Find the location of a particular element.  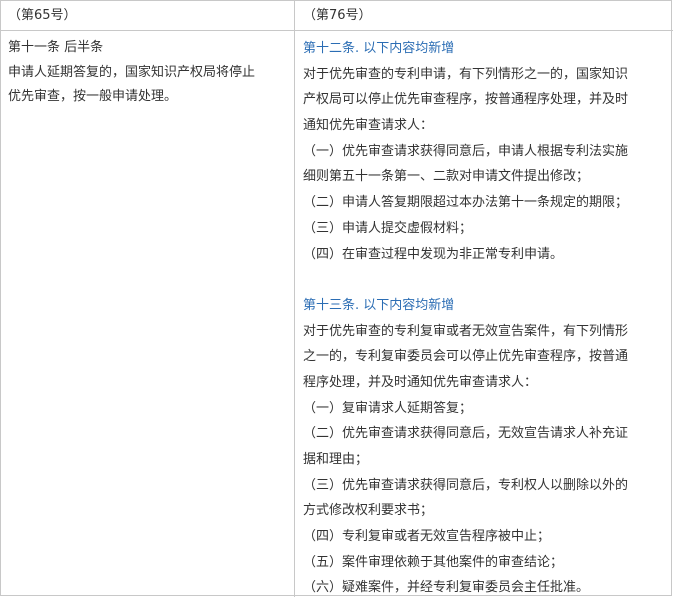

section-12-title: 第十二条. 以下内容均新增 is located at coordinates (379, 48).